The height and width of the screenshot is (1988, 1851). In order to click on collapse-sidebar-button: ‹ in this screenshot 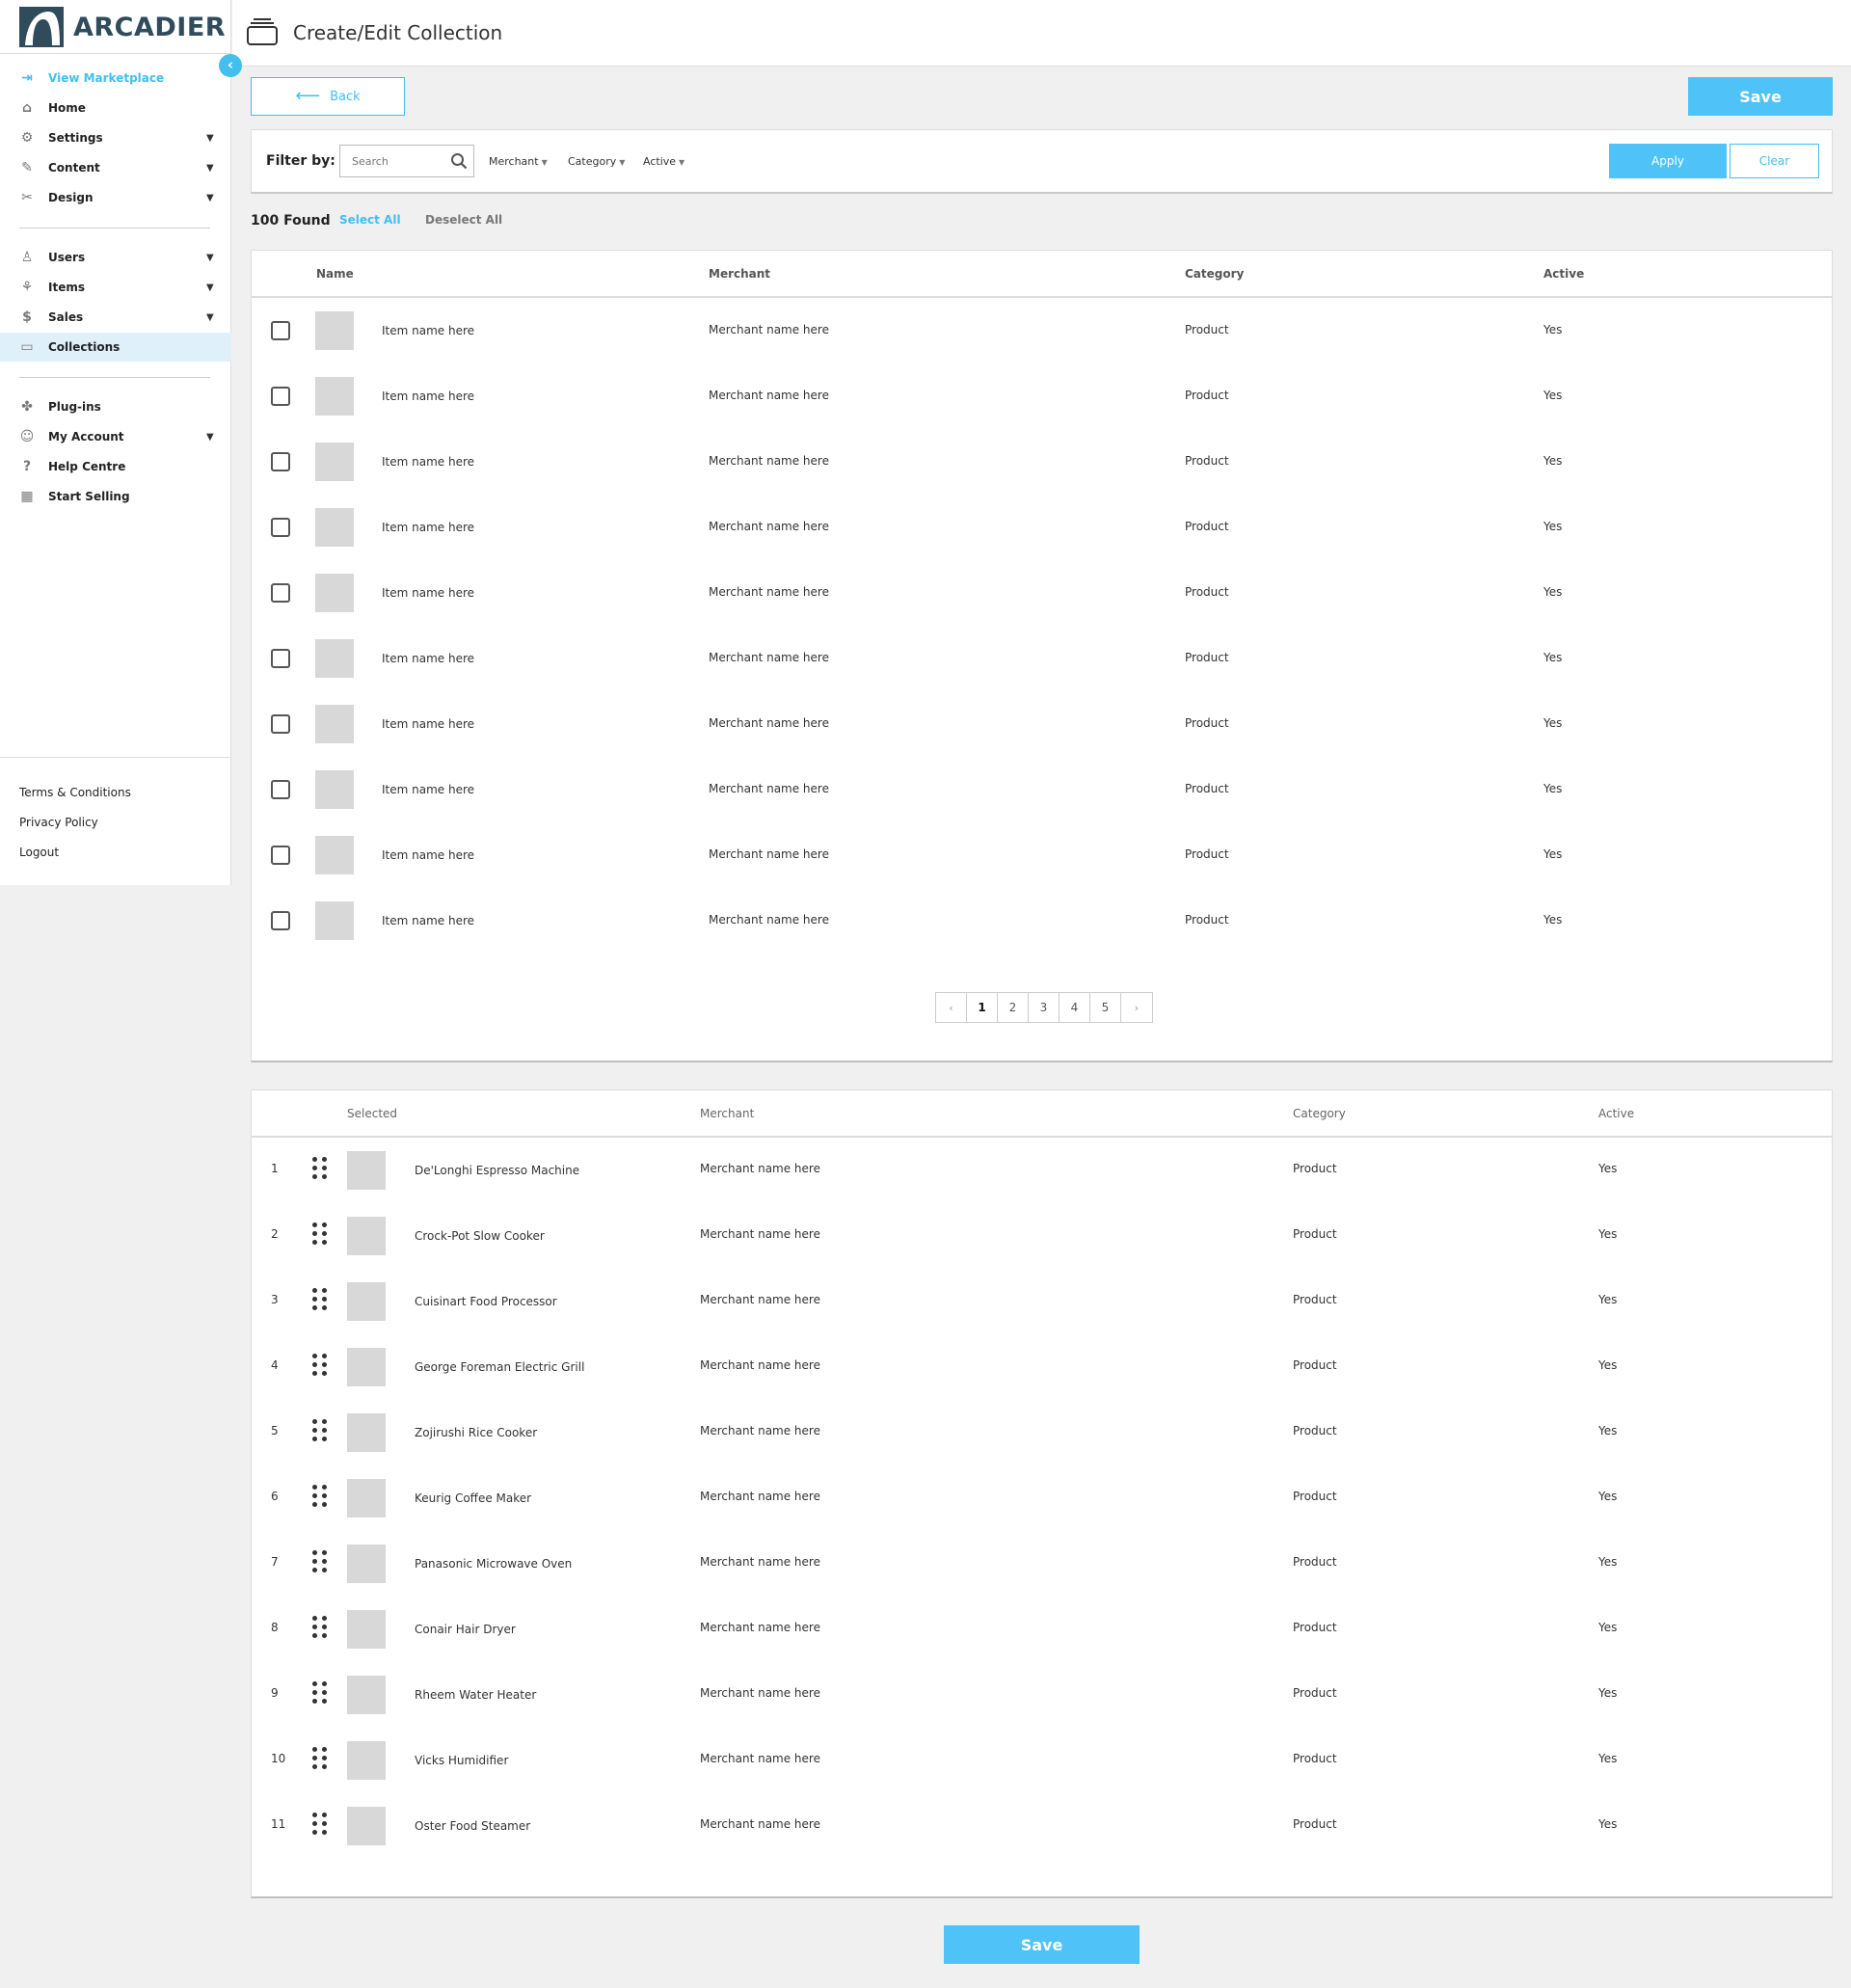, I will do `click(230, 65)`.